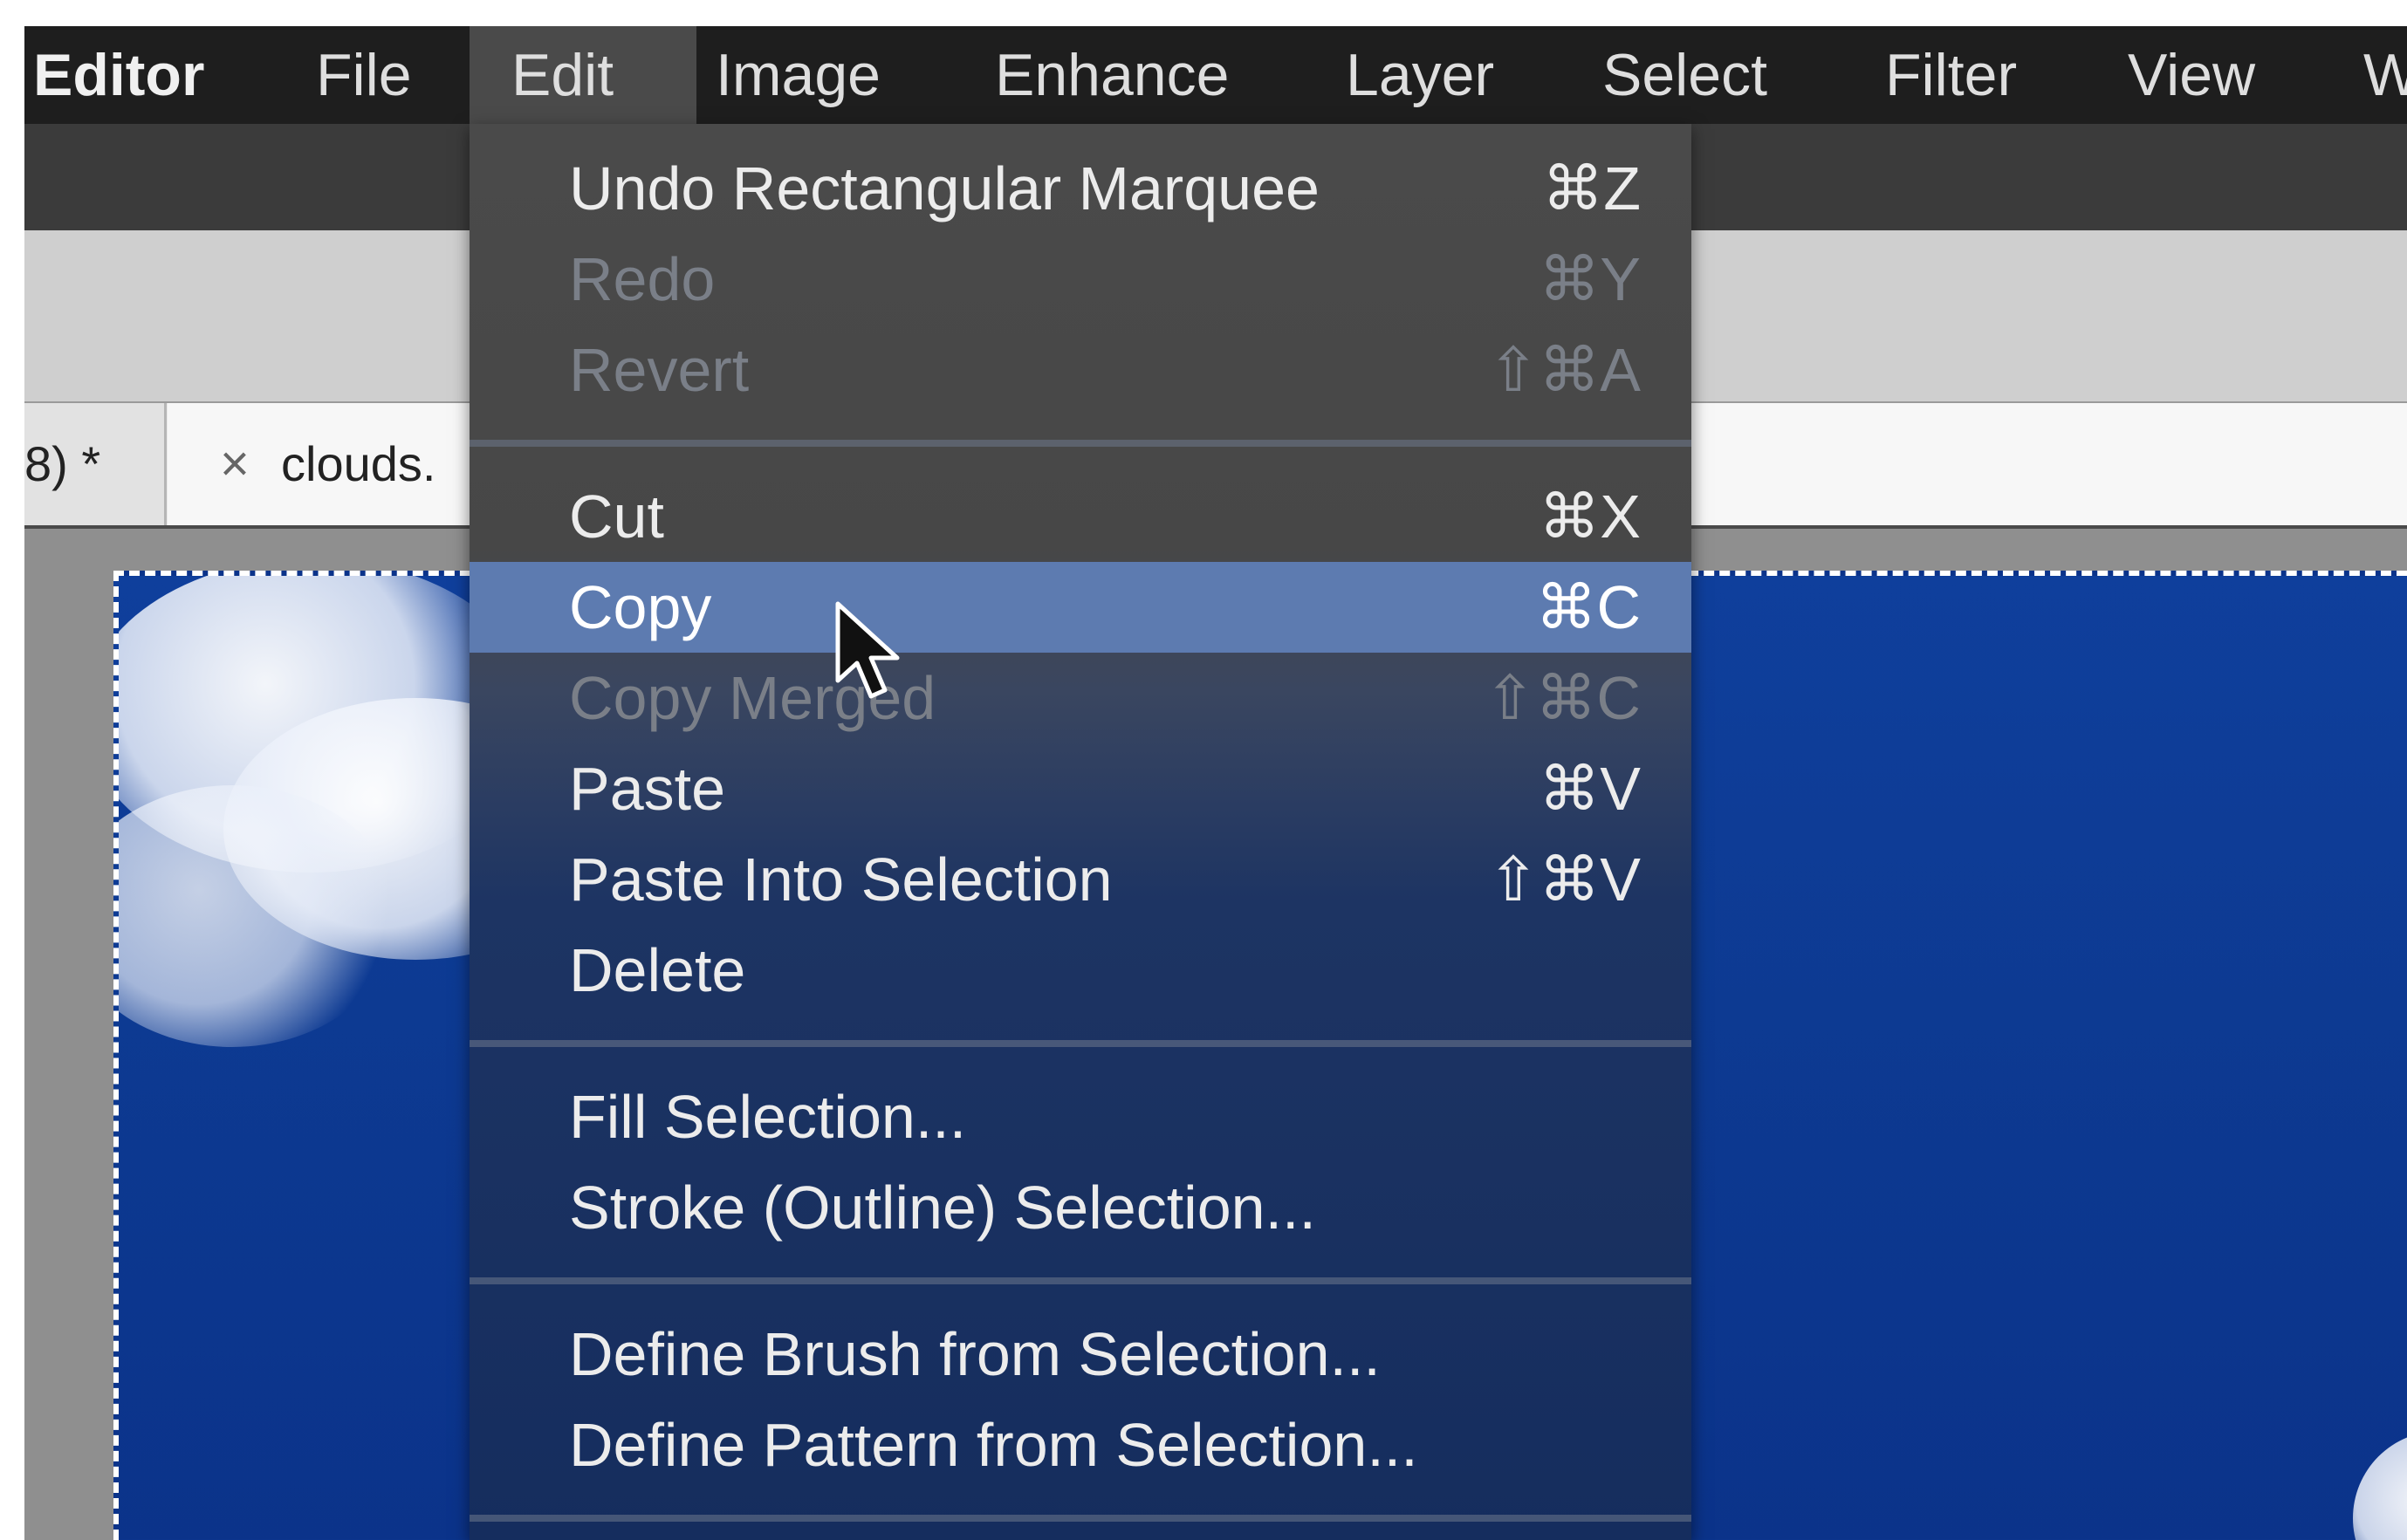 This screenshot has width=2407, height=1540. Describe the element at coordinates (562, 75) in the screenshot. I see `menu-edit-label: Edit` at that location.